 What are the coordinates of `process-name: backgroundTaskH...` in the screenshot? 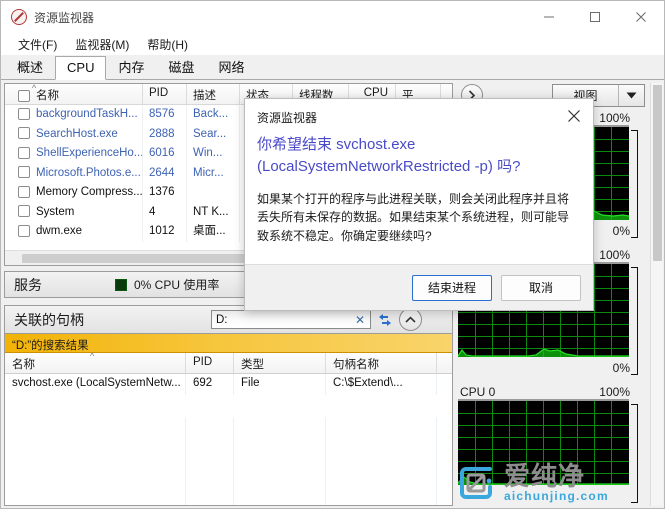 It's located at (87, 114).